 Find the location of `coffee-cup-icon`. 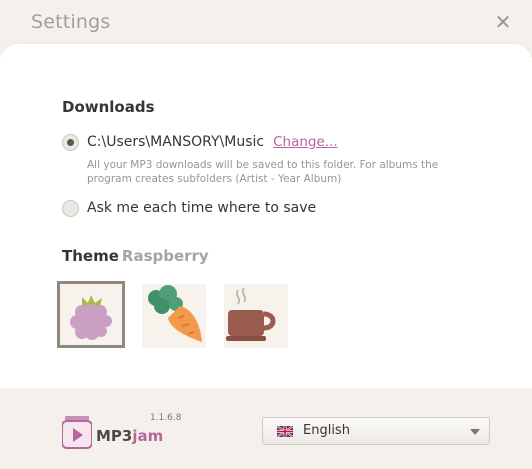

coffee-cup-icon is located at coordinates (251, 314).